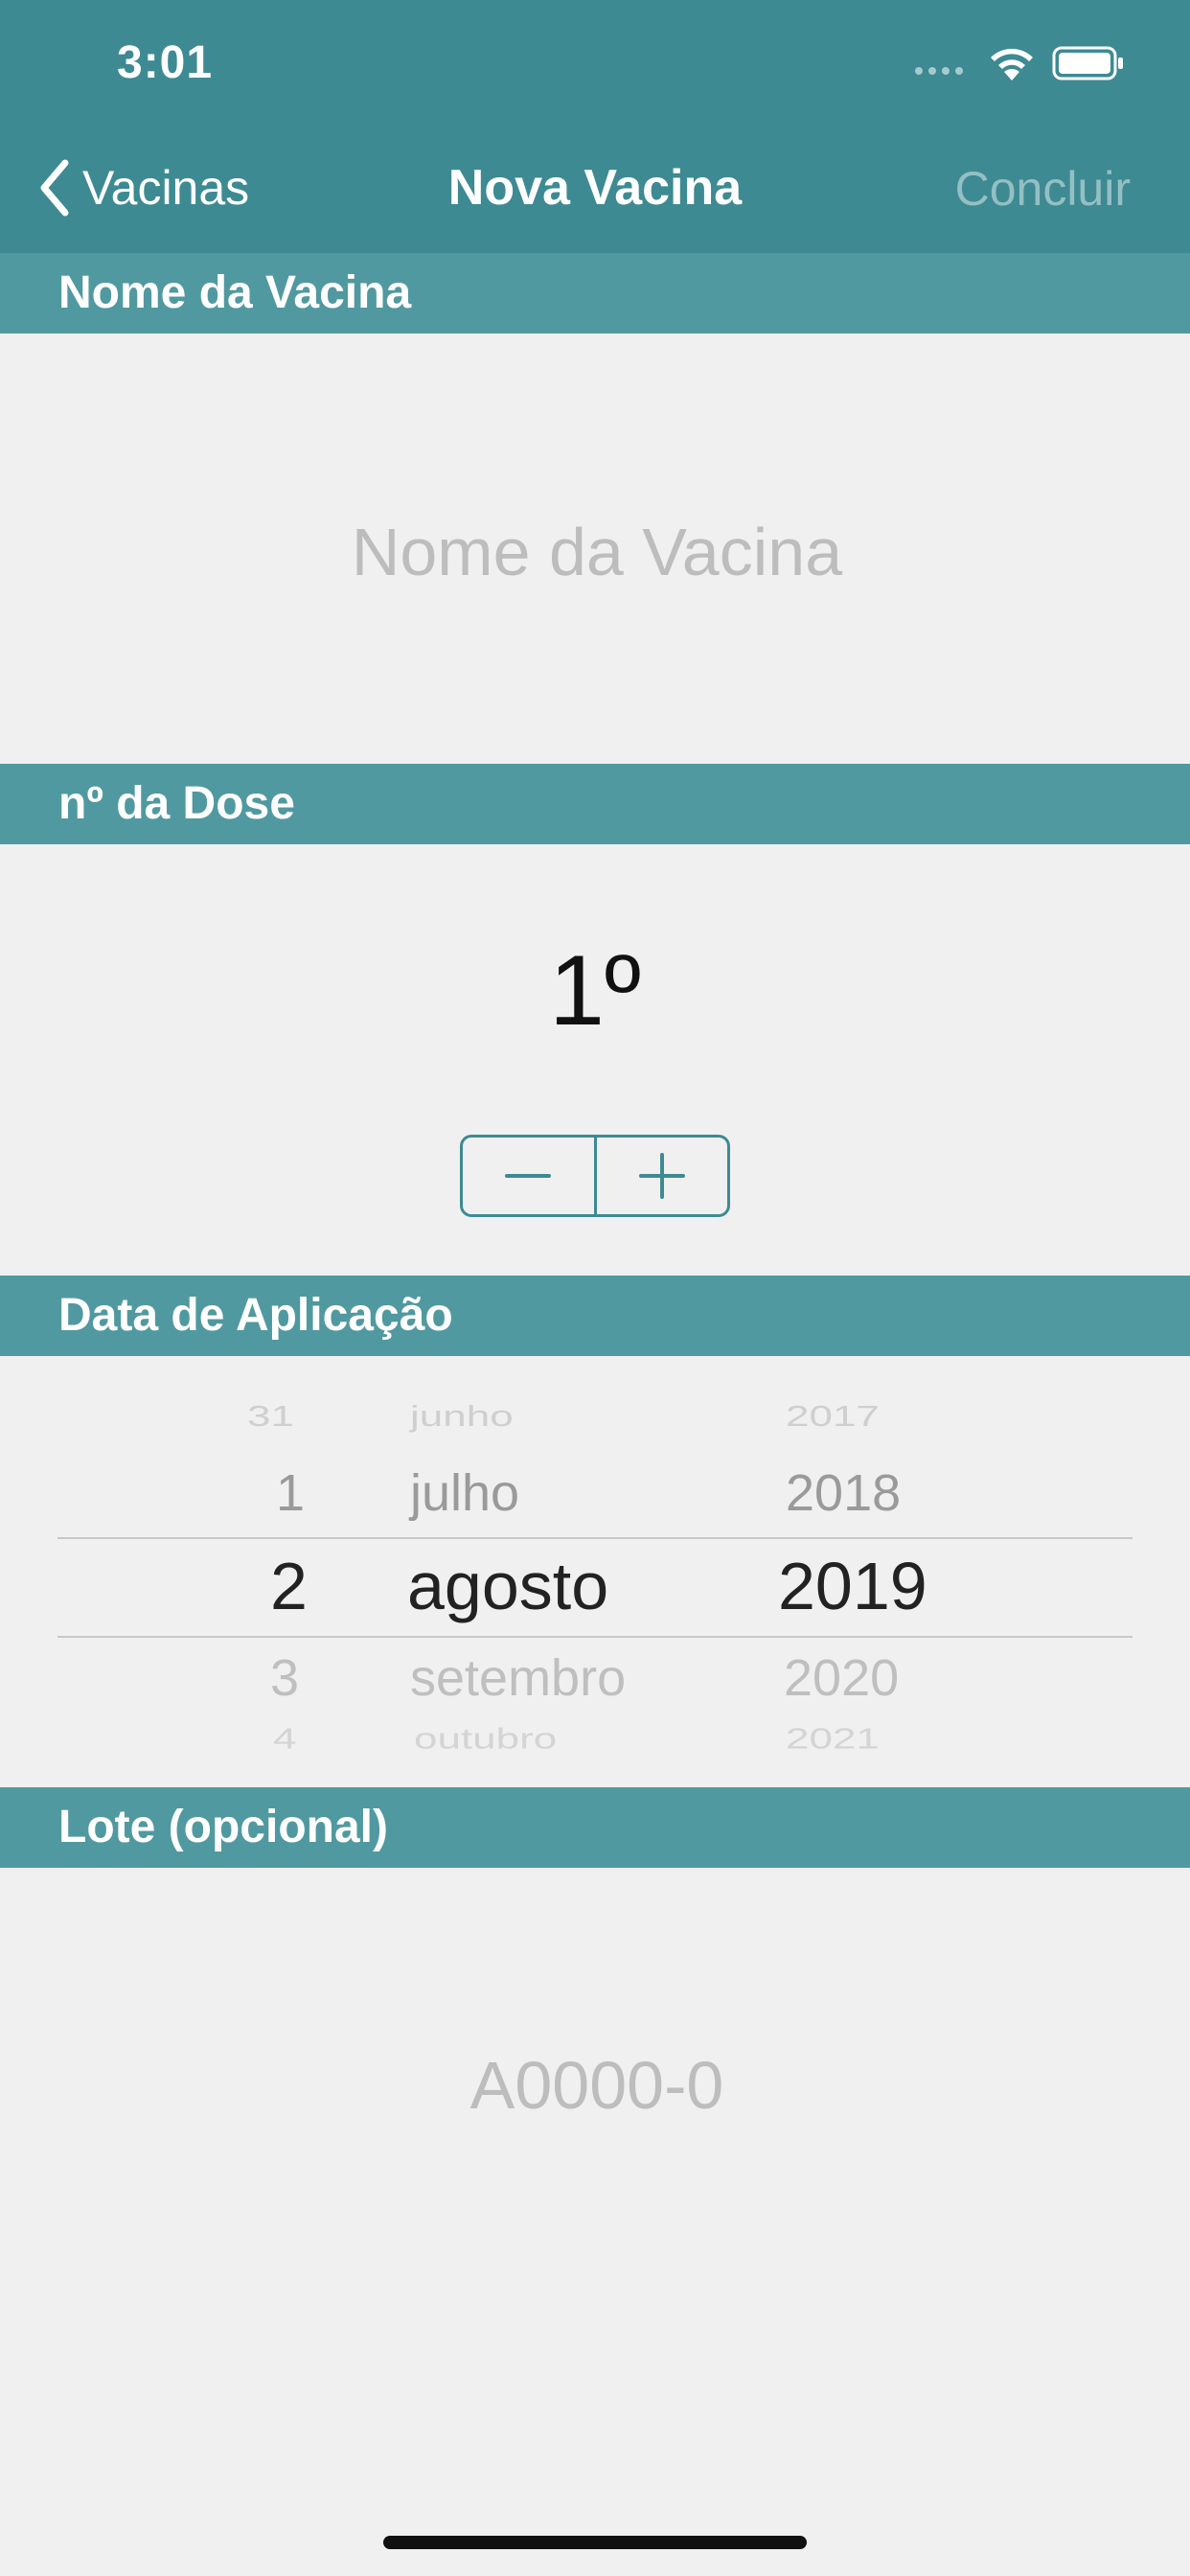  I want to click on picker-row-selected: 2 agosto 2019, so click(595, 1592).